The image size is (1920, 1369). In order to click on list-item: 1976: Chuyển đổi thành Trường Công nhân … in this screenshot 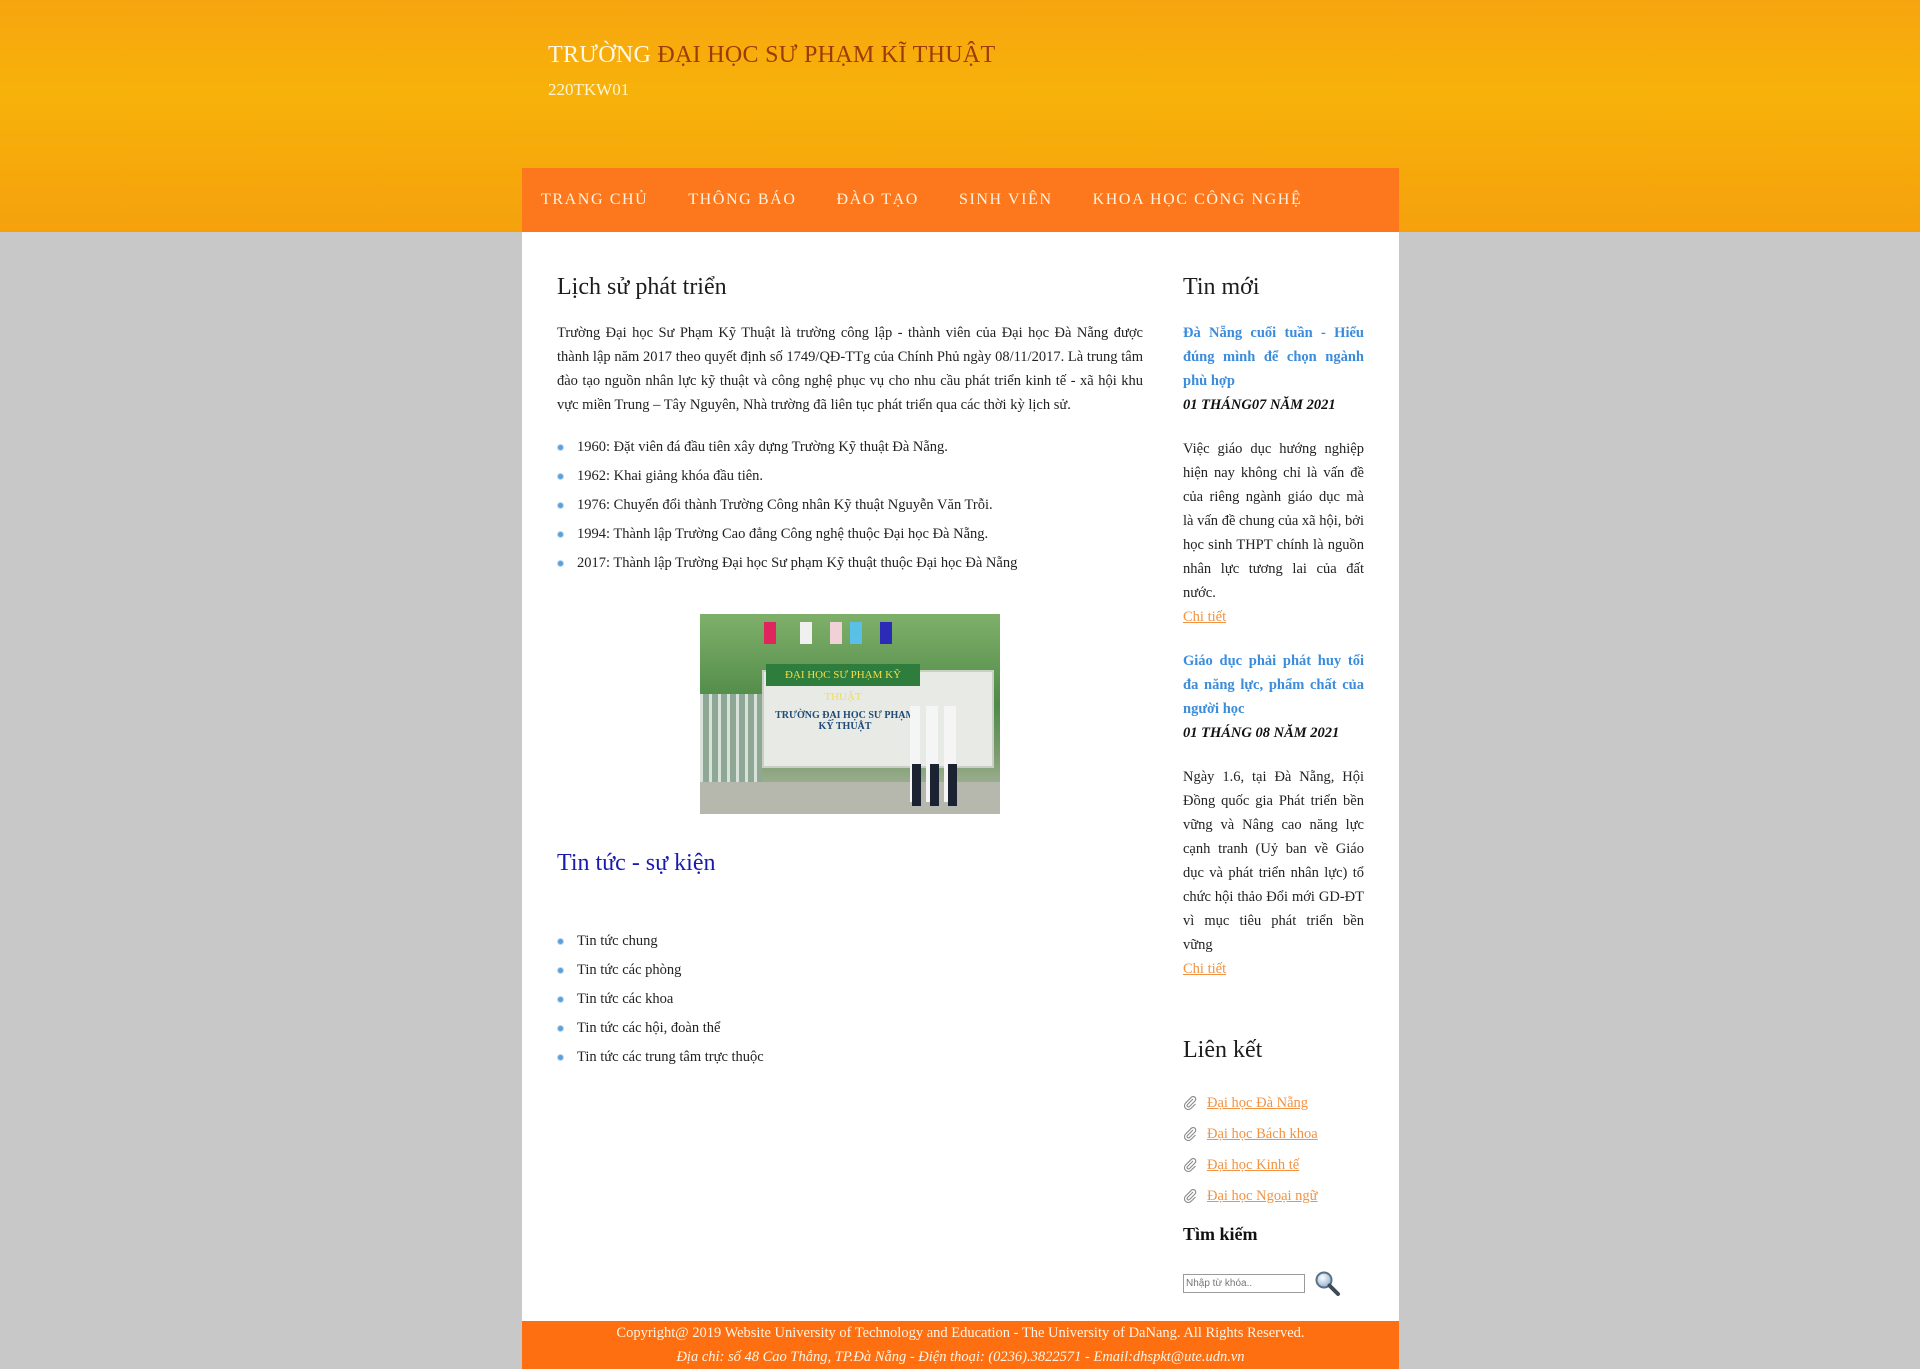, I will do `click(850, 505)`.